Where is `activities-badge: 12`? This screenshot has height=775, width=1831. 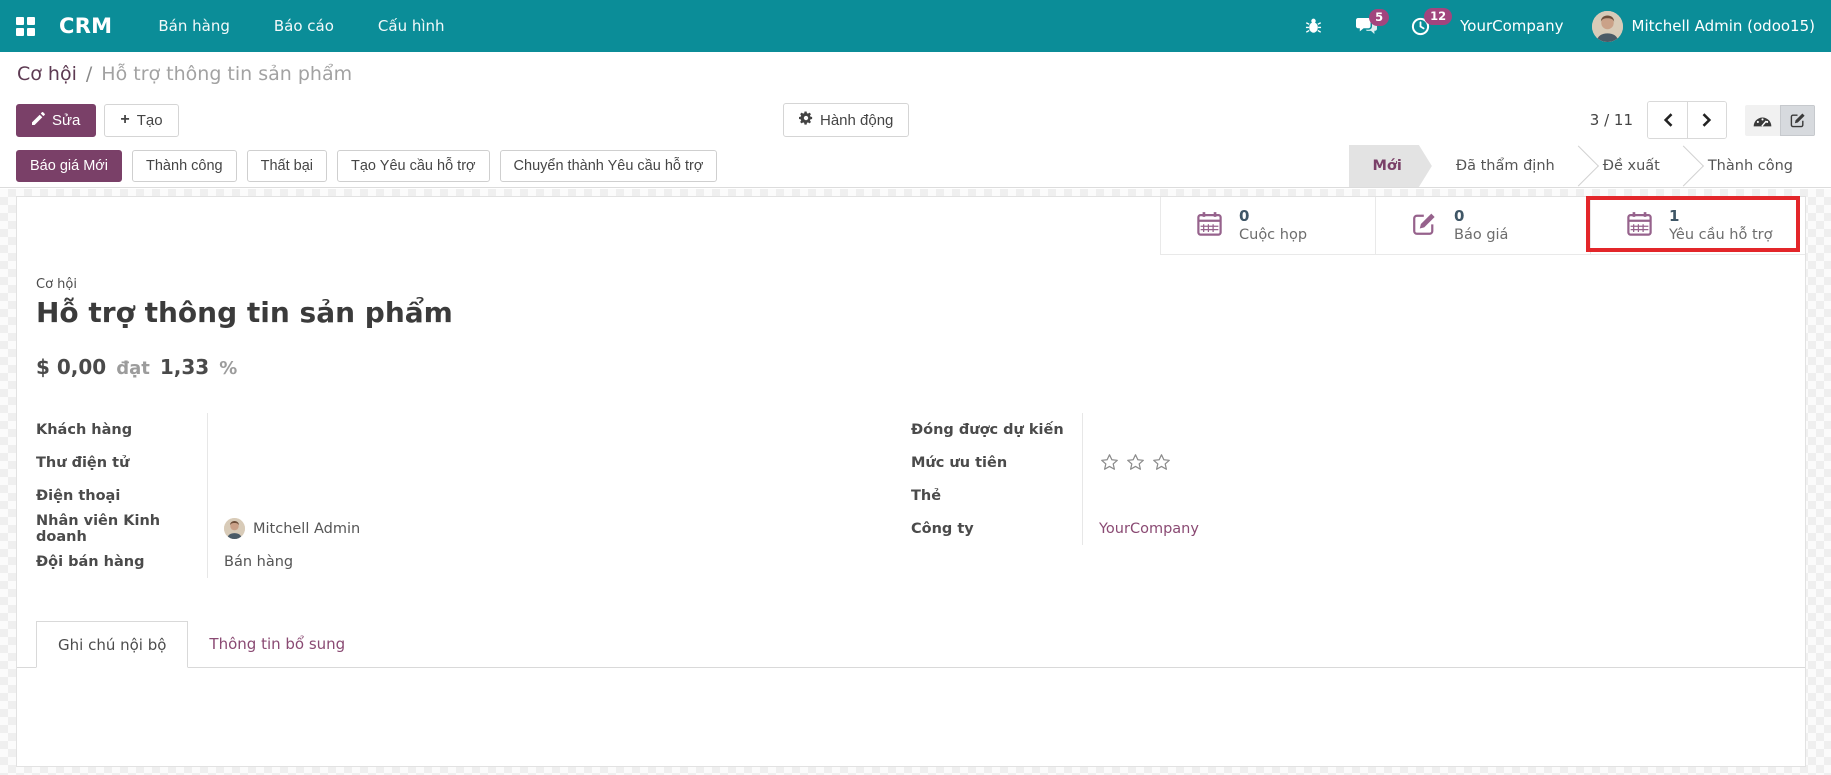
activities-badge: 12 is located at coordinates (1438, 16).